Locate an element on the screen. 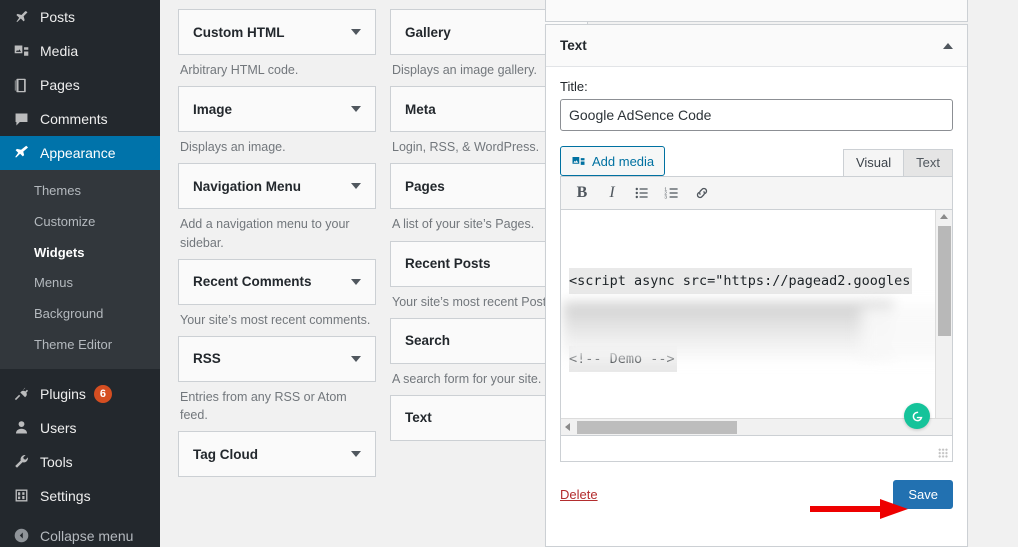  collapse-menu-label: Collapse menu is located at coordinates (87, 535).